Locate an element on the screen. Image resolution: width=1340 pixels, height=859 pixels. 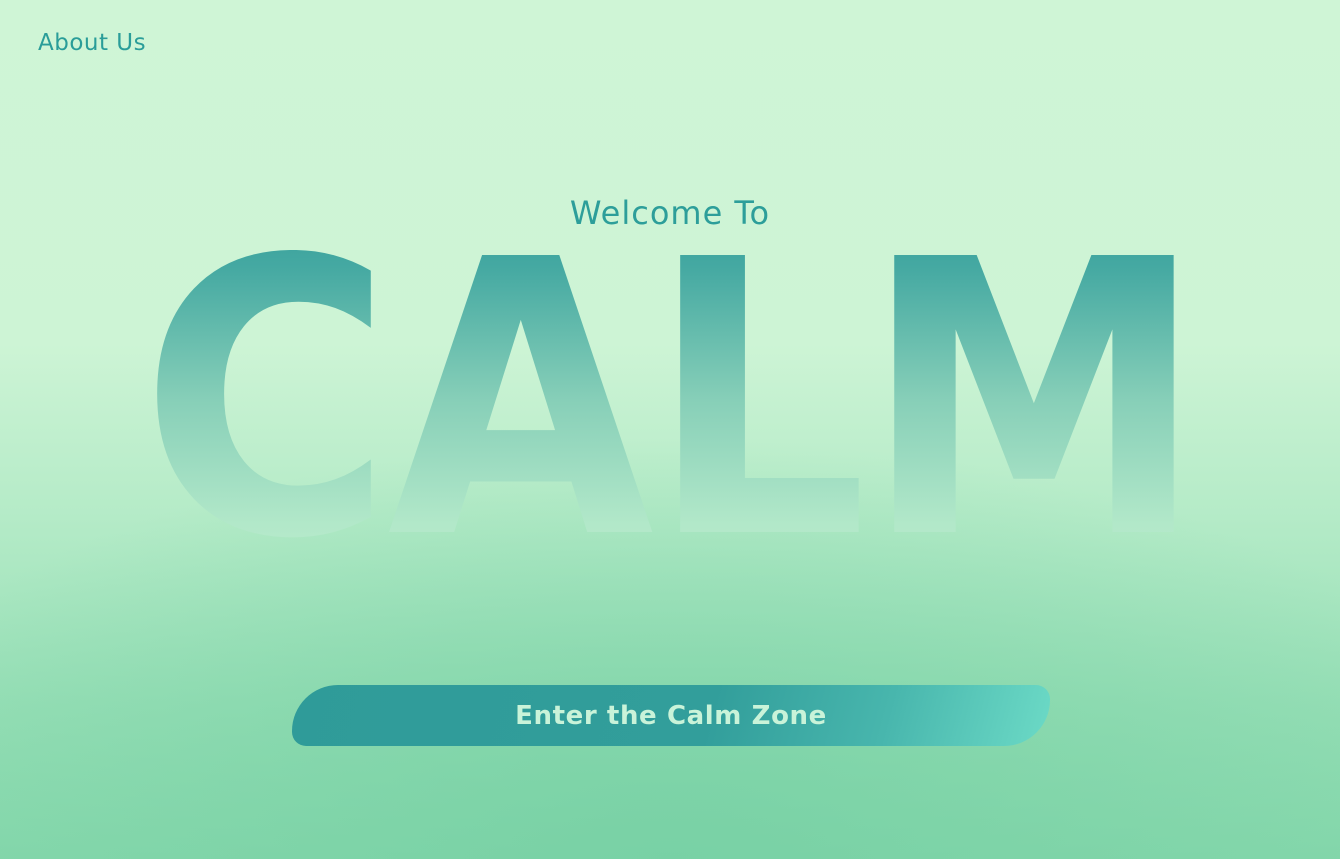
about-us-link: About Us is located at coordinates (92, 43).